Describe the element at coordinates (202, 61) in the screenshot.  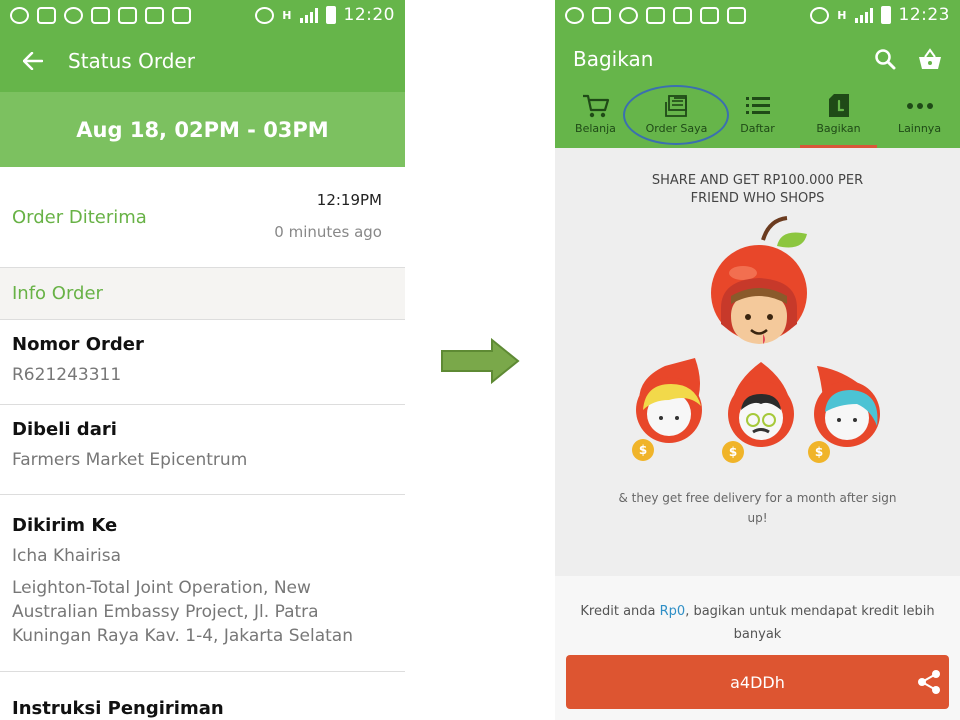
I see `toolbar: Status Order` at that location.